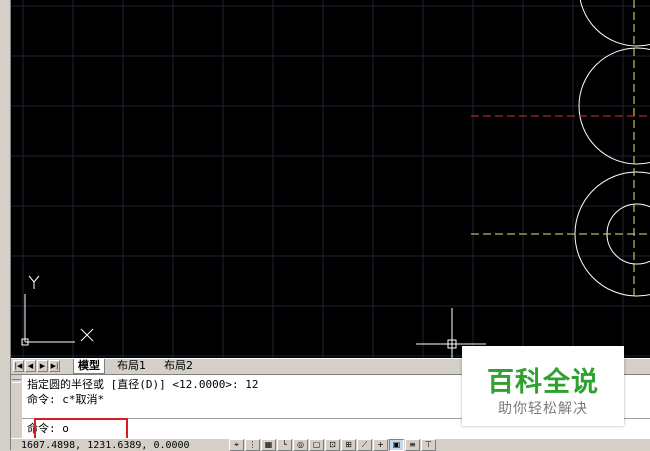 This screenshot has height=451, width=650. I want to click on status-toggle-ortho-button: ▦, so click(268, 445).